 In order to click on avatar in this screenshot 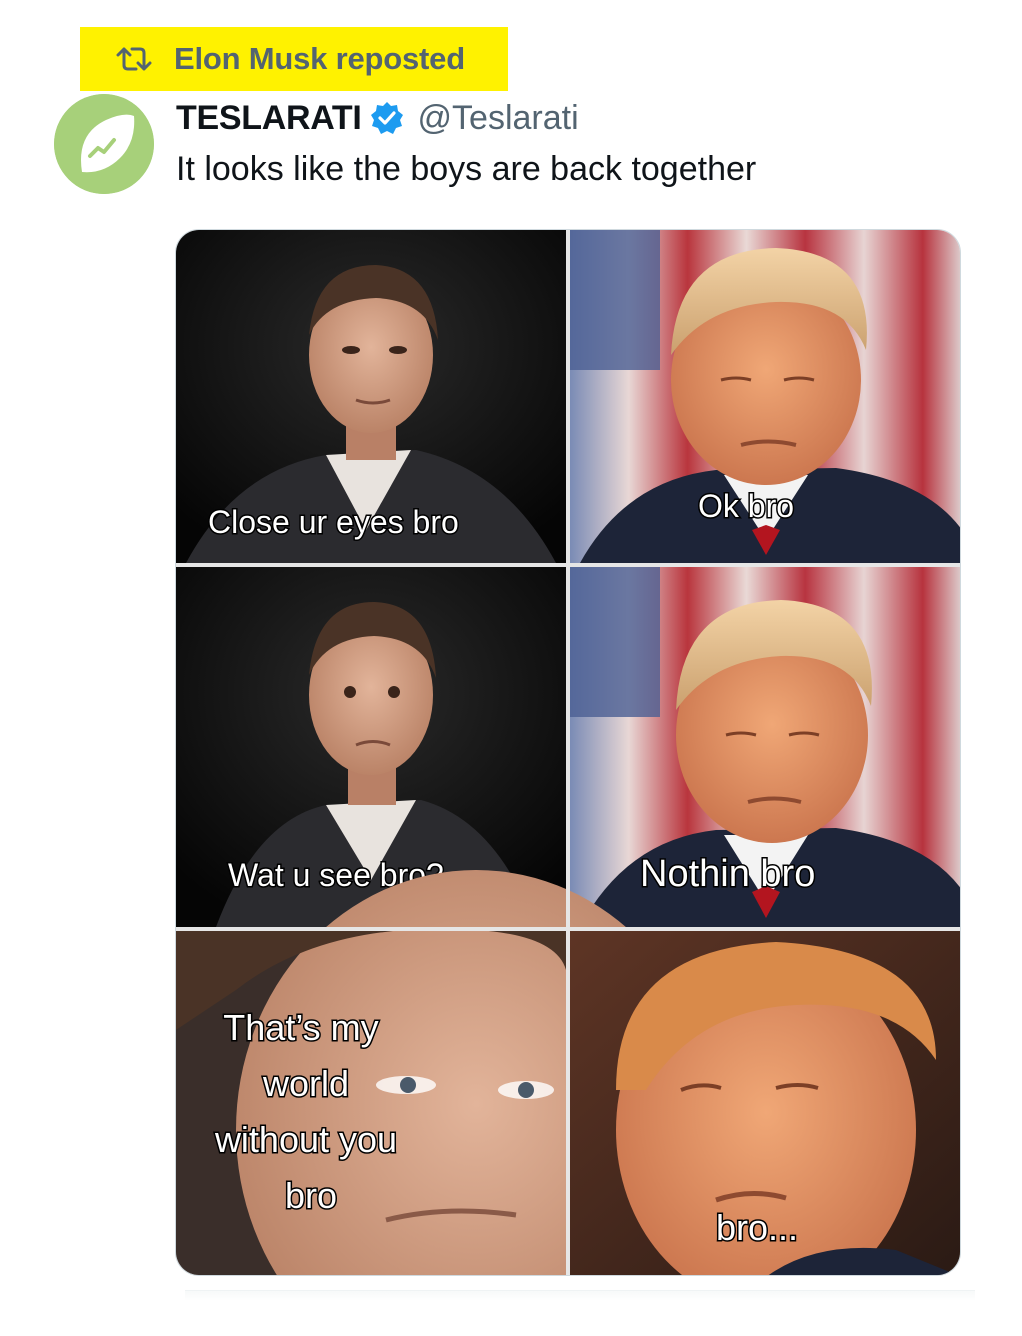, I will do `click(104, 144)`.